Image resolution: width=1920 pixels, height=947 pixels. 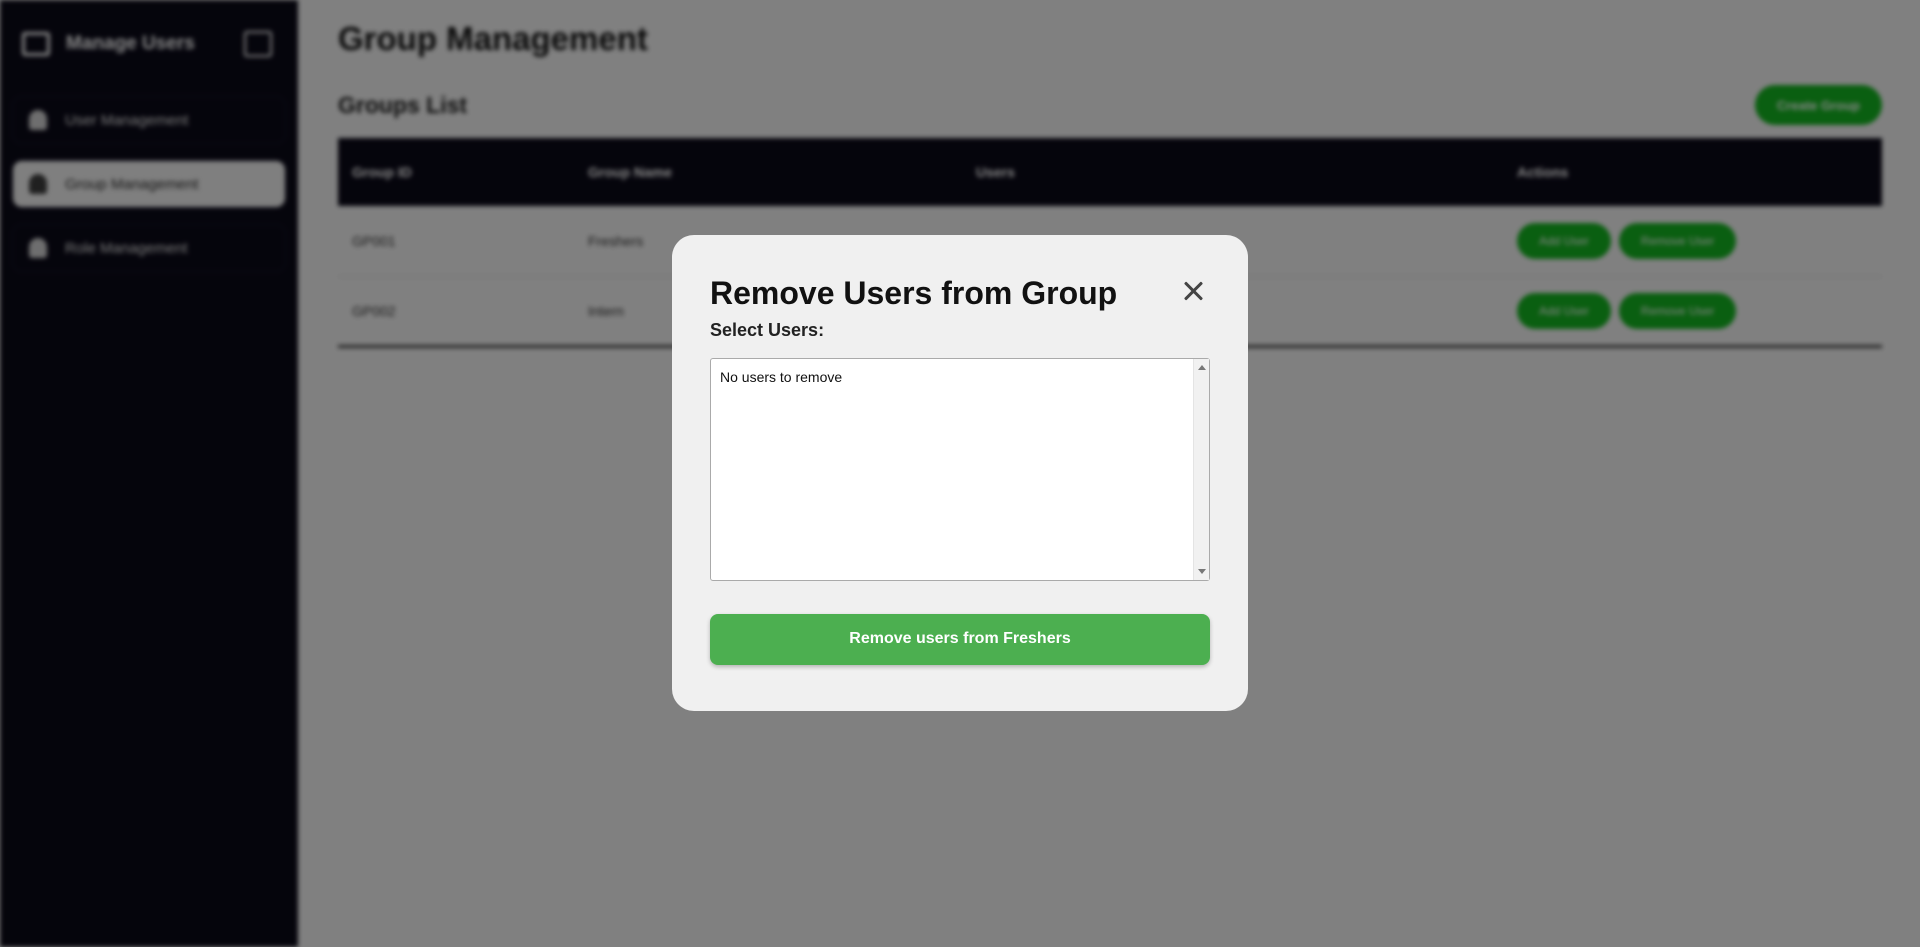 I want to click on empty-list-message: No users to remove, so click(x=781, y=376).